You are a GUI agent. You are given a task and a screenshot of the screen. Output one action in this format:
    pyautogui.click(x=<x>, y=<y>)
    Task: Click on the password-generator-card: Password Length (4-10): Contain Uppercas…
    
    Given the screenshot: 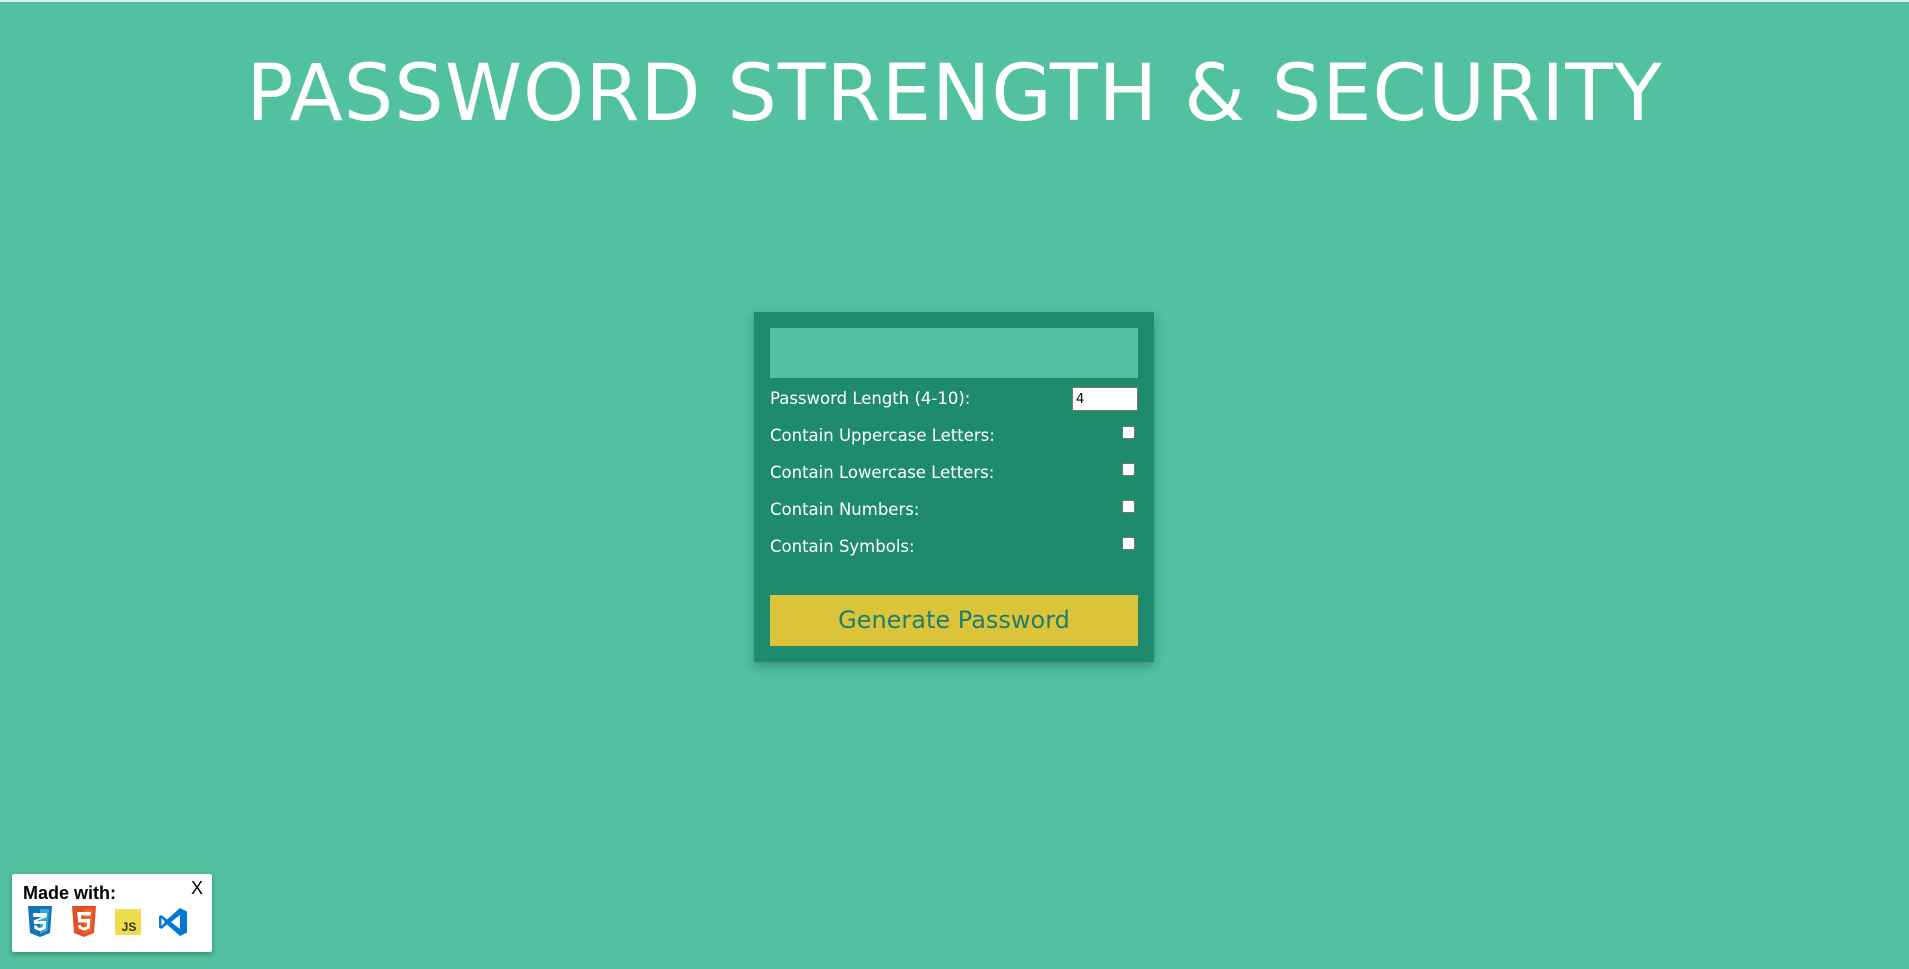 What is the action you would take?
    pyautogui.click(x=954, y=487)
    